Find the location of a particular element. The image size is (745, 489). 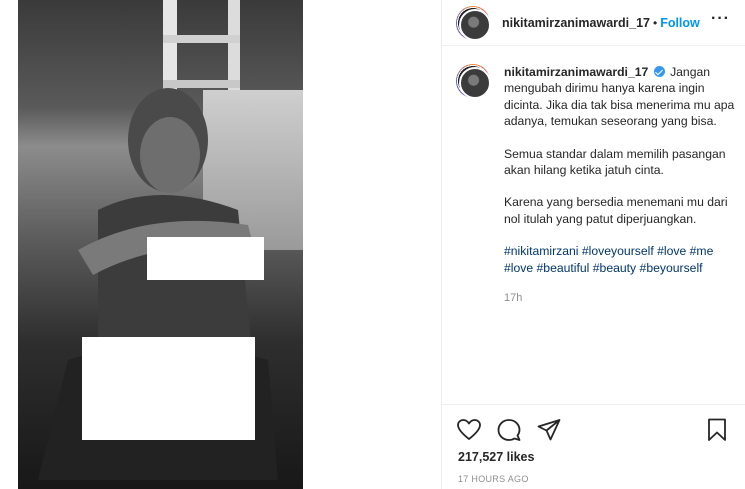

hashtag-link: #beautiful is located at coordinates (563, 268).